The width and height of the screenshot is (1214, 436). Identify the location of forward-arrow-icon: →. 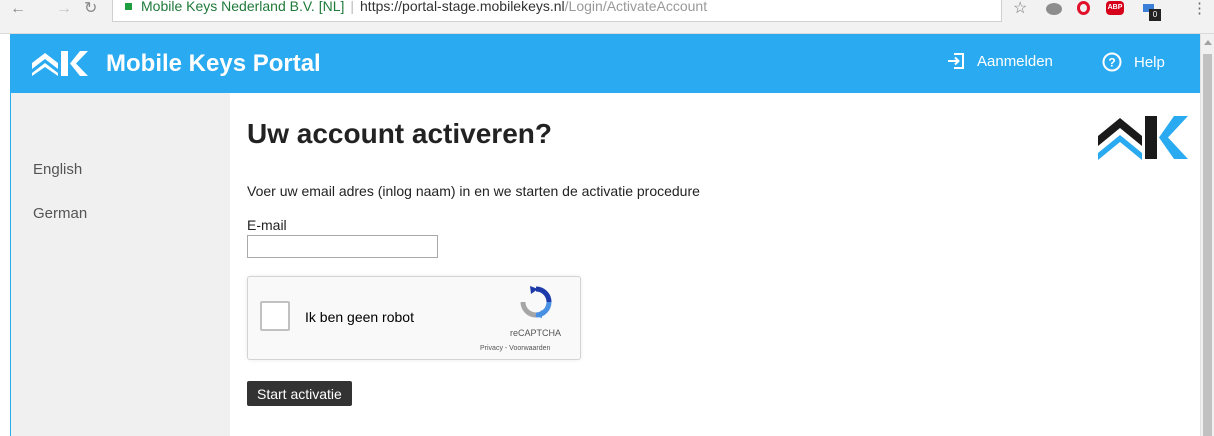
(64, 9).